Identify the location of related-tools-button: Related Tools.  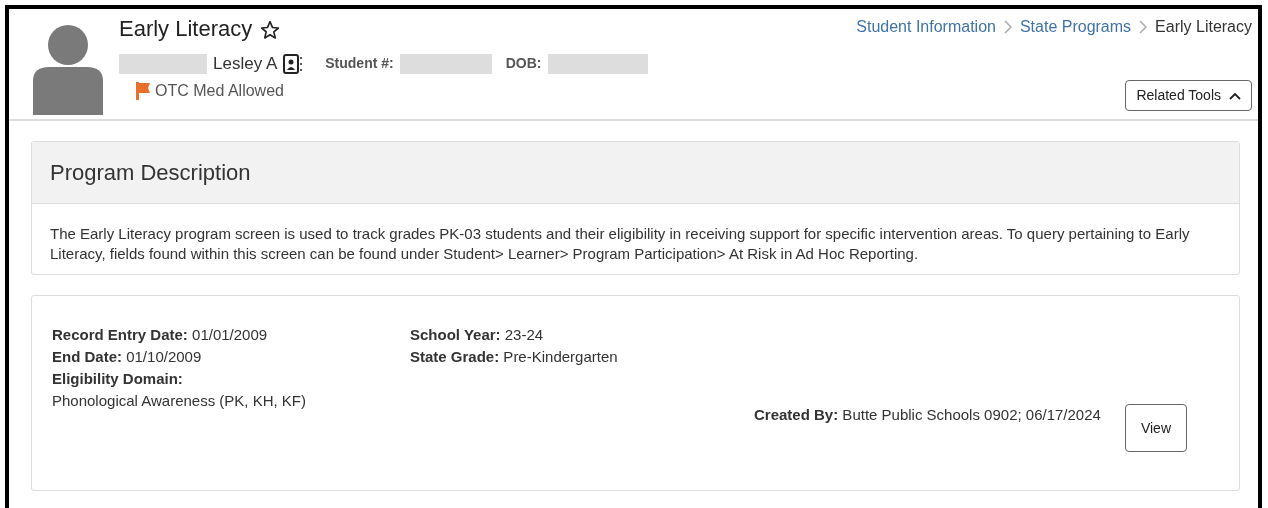
(1188, 95).